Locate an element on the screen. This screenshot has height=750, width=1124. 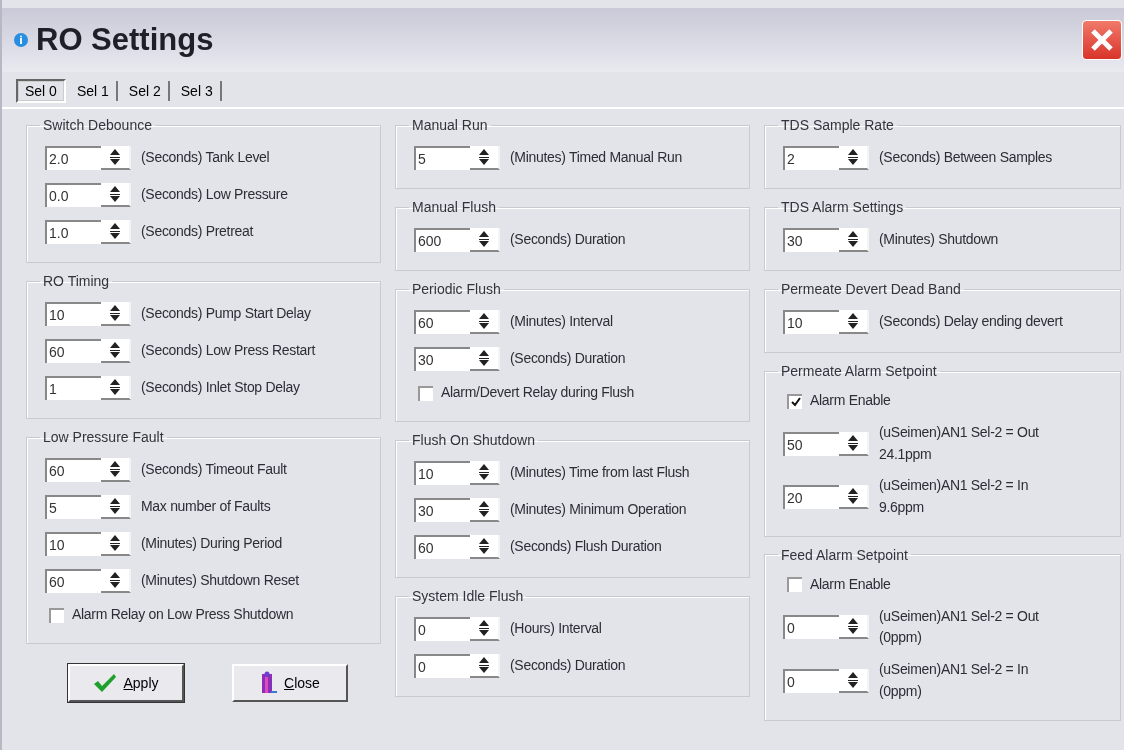
spin-box: 2.0 is located at coordinates (88, 157).